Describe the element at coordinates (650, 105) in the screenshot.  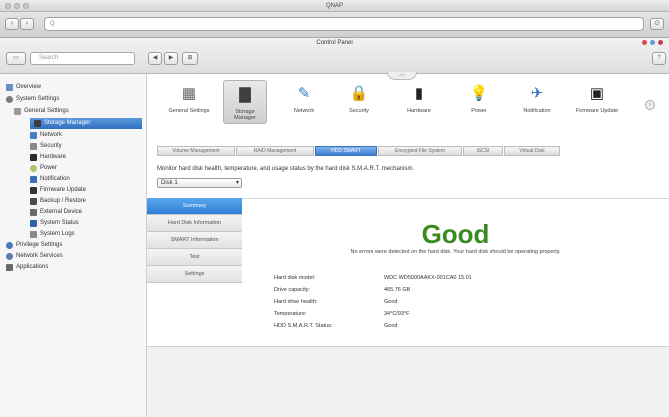
I see `scroll-apps-icon: ›` at that location.